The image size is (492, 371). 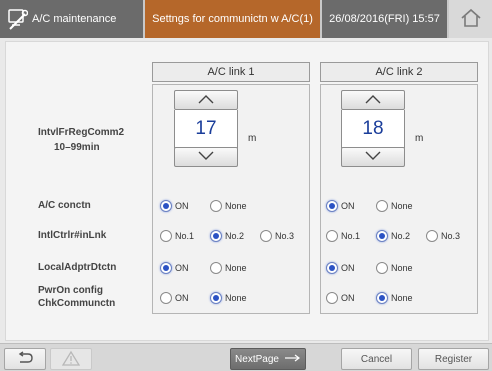 I want to click on next-page-label: NextPage, so click(x=257, y=359).